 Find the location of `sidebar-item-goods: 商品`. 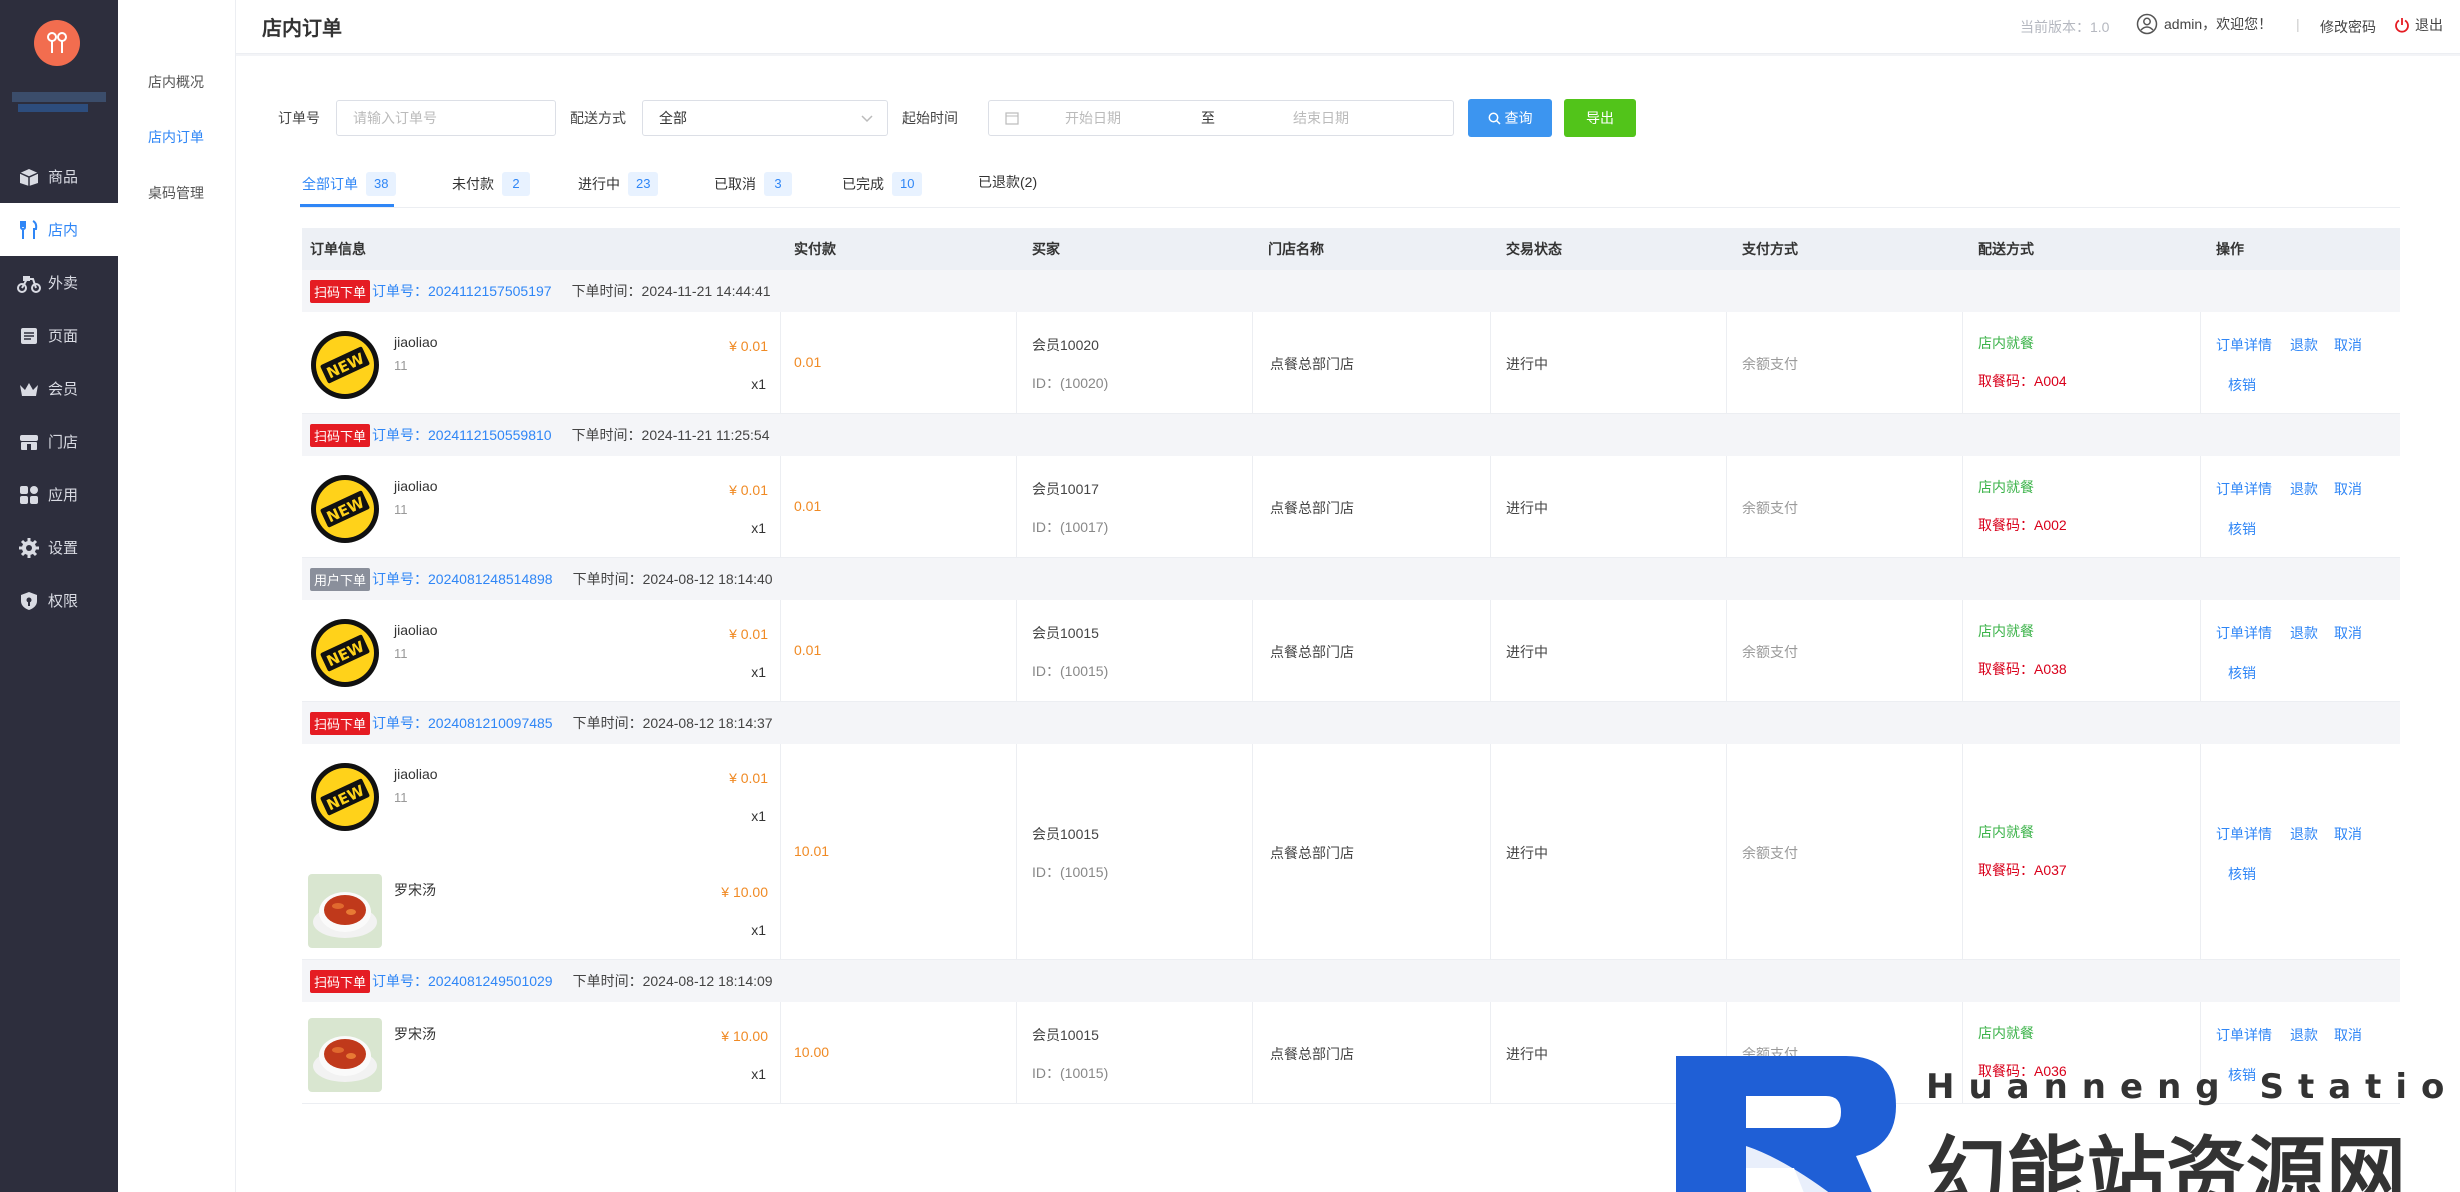

sidebar-item-goods: 商品 is located at coordinates (59, 176).